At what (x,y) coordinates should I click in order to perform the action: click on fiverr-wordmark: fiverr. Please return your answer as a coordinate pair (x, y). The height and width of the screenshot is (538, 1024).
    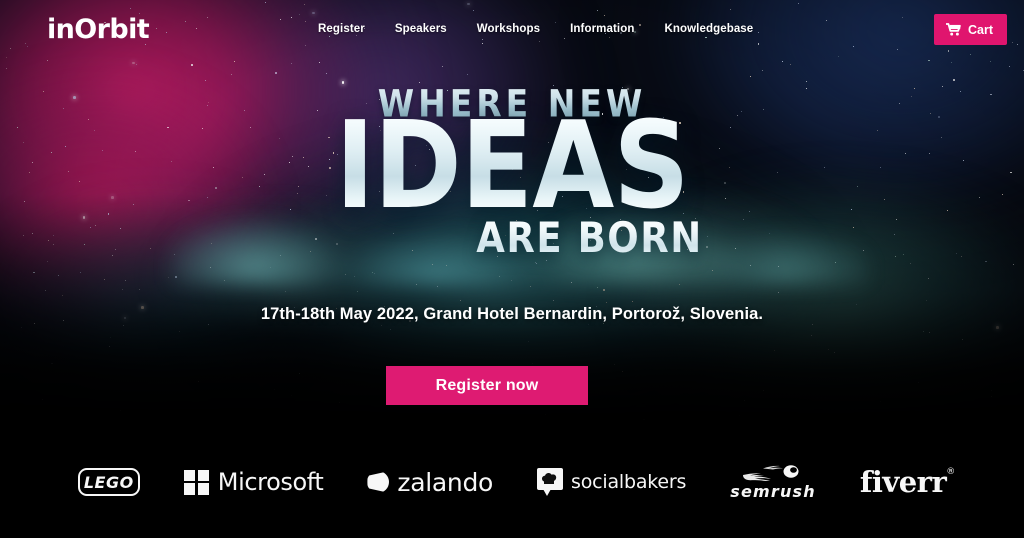
    Looking at the image, I should click on (903, 482).